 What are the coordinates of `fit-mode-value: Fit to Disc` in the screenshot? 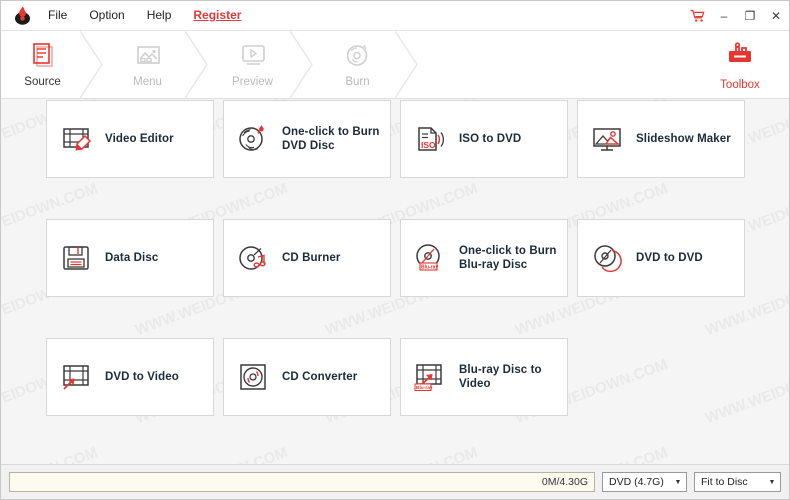 It's located at (724, 482).